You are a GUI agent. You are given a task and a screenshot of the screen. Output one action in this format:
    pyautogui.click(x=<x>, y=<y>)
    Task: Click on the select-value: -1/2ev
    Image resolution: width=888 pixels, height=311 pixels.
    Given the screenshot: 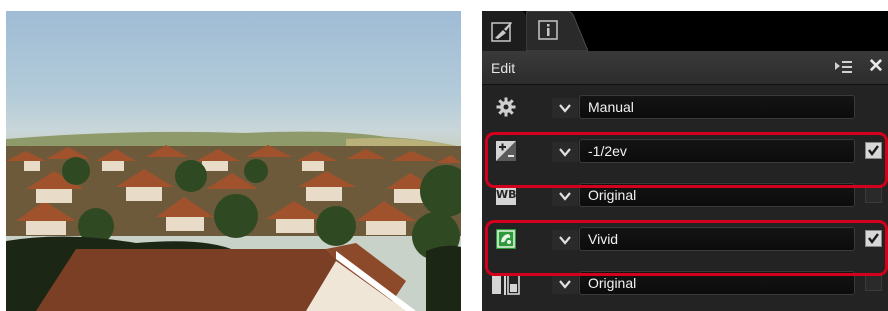 What is the action you would take?
    pyautogui.click(x=607, y=151)
    